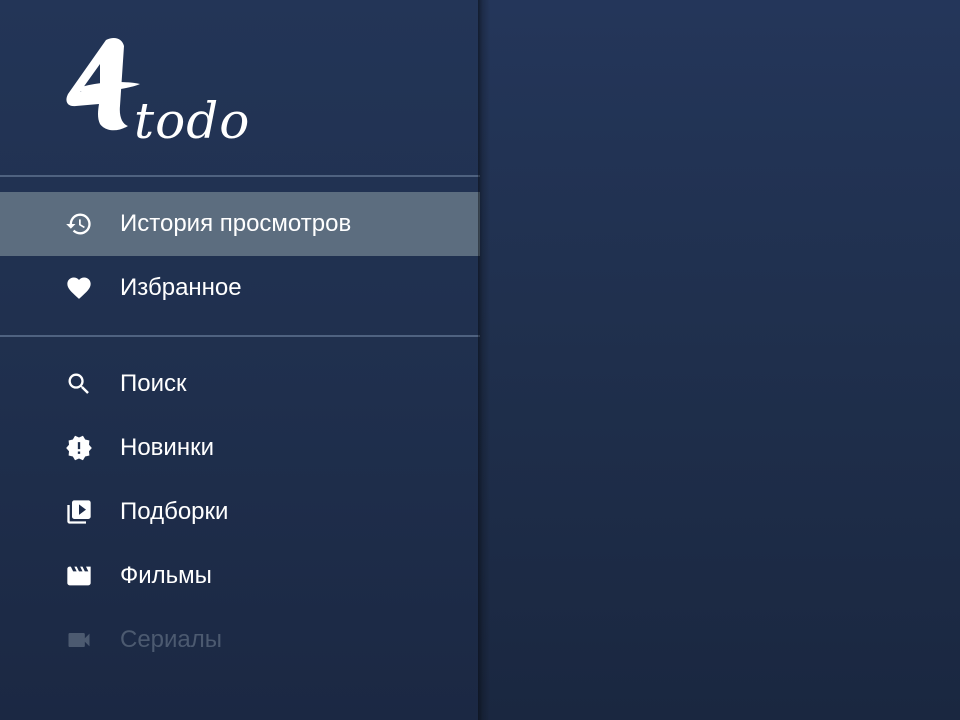 The height and width of the screenshot is (720, 960). What do you see at coordinates (166, 575) in the screenshot?
I see `nav-label-movies: Фильмы` at bounding box center [166, 575].